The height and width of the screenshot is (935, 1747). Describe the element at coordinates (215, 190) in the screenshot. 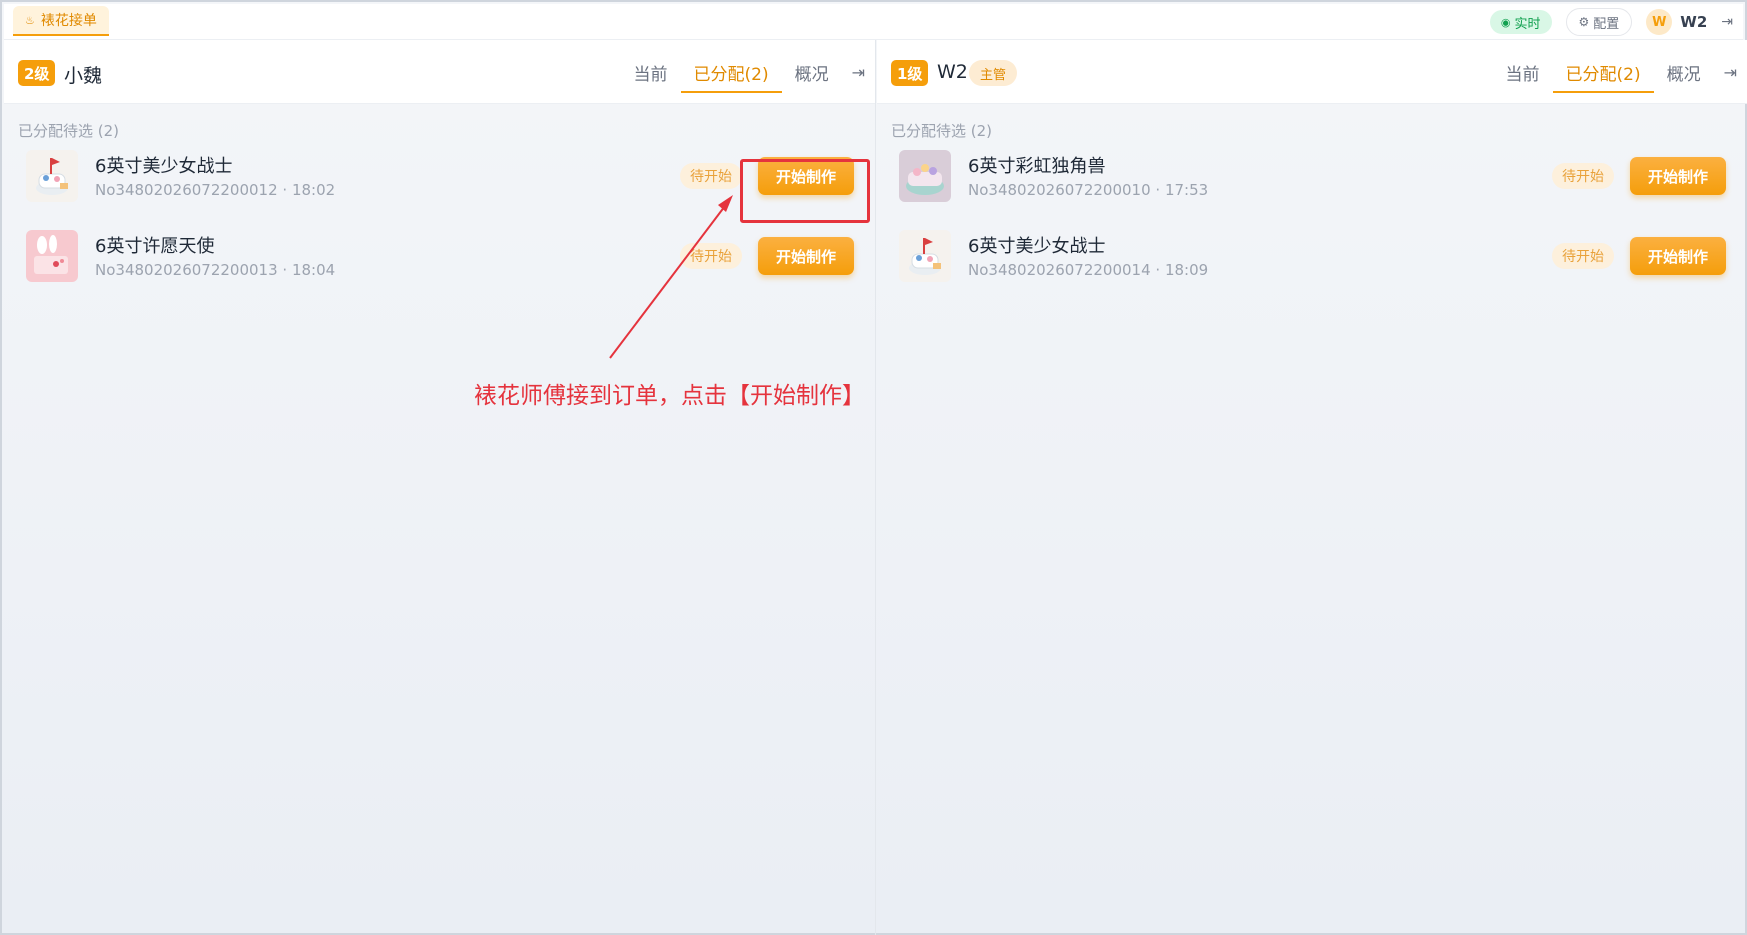

I see `order-meta: No34802026072200012 · 18:02` at that location.